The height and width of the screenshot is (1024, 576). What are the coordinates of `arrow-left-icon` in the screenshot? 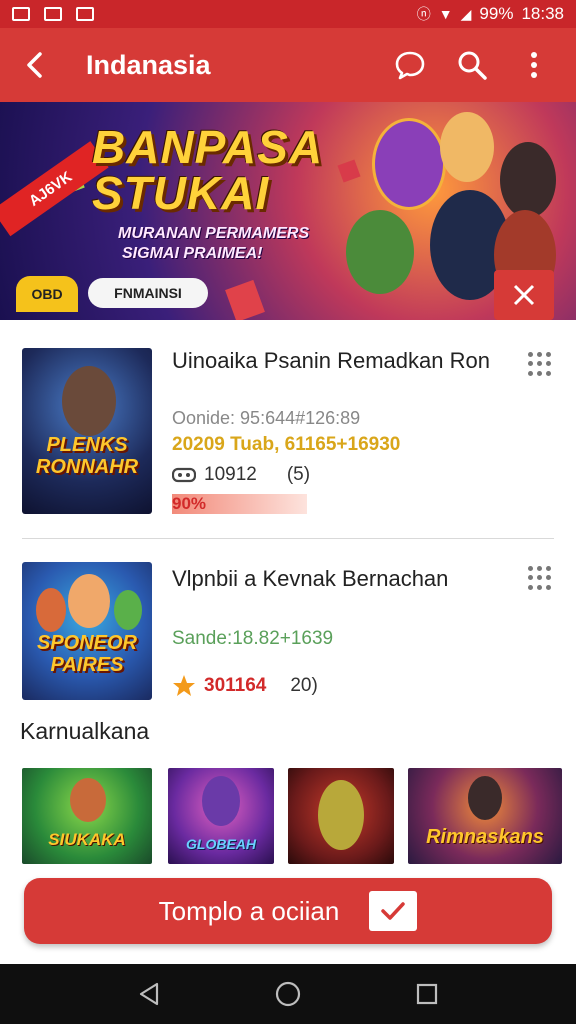 It's located at (34, 65).